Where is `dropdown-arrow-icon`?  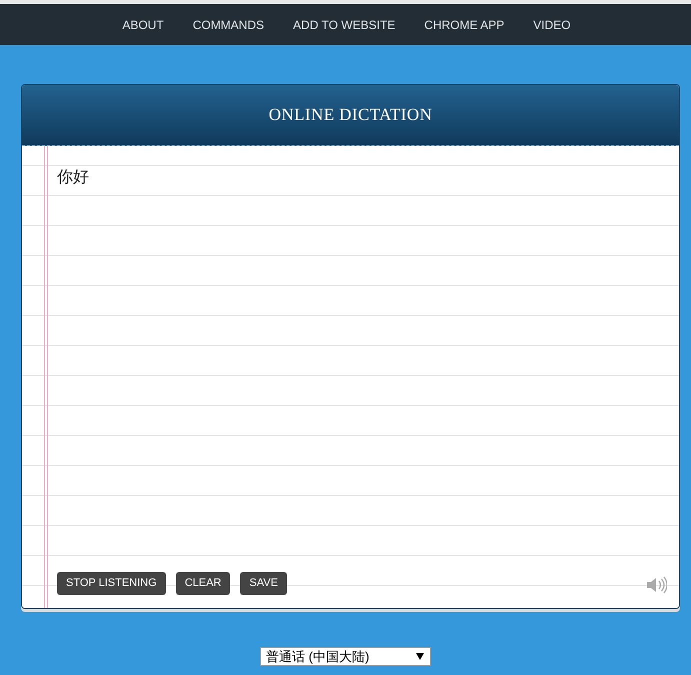
dropdown-arrow-icon is located at coordinates (420, 656).